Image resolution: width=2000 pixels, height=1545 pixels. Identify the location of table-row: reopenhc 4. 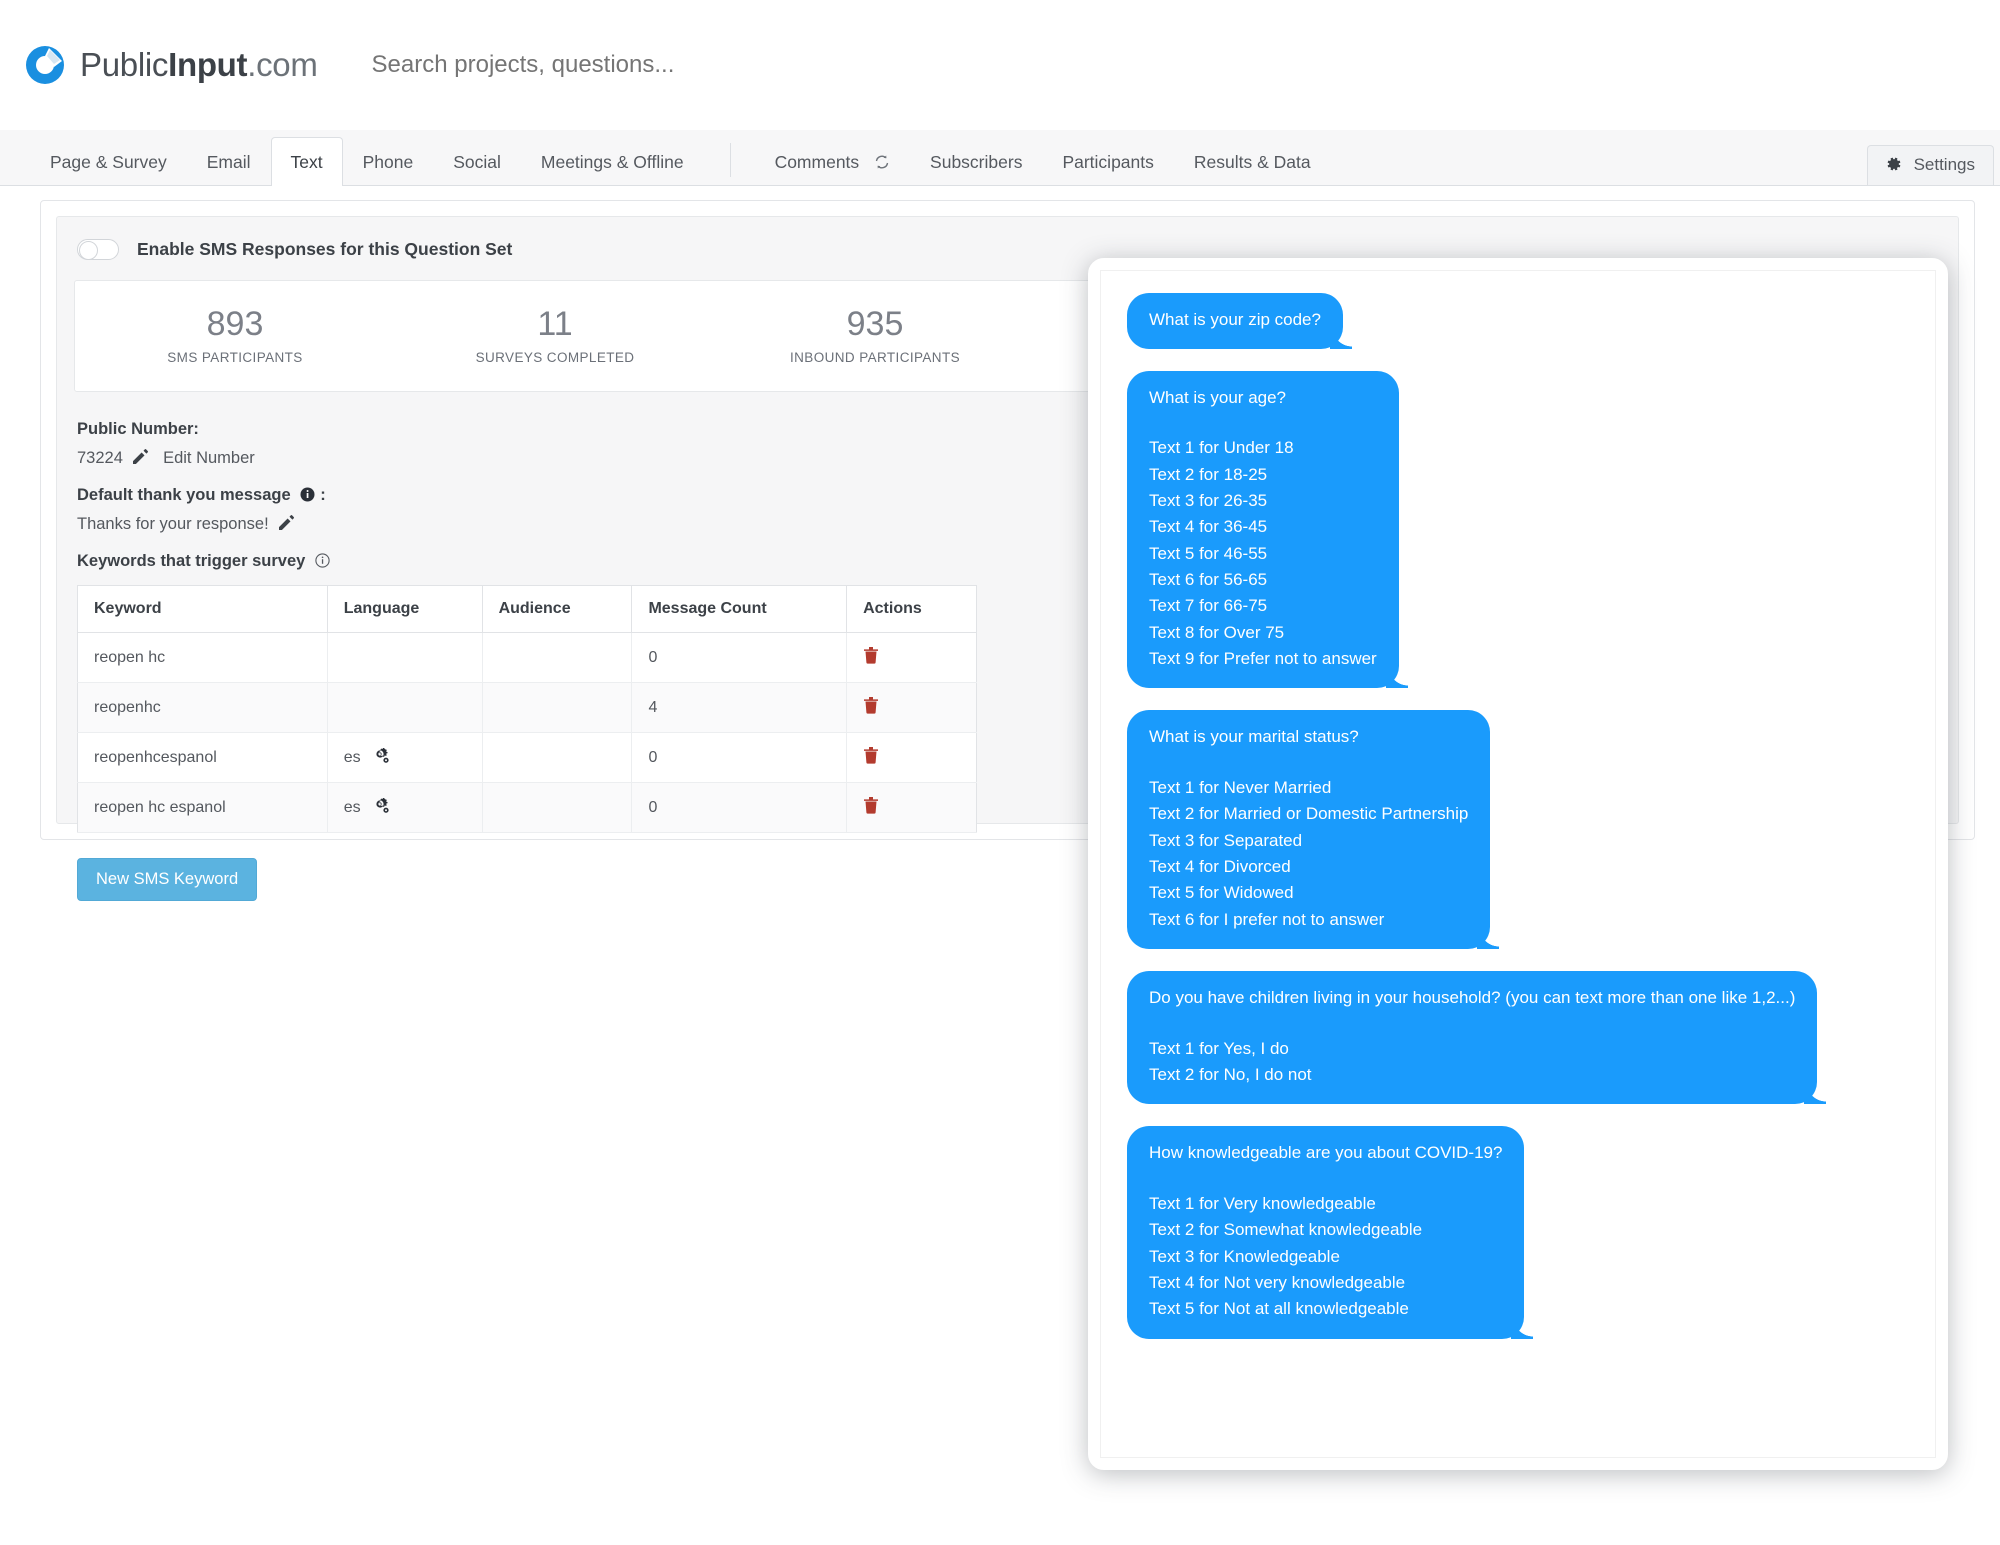
(527, 707).